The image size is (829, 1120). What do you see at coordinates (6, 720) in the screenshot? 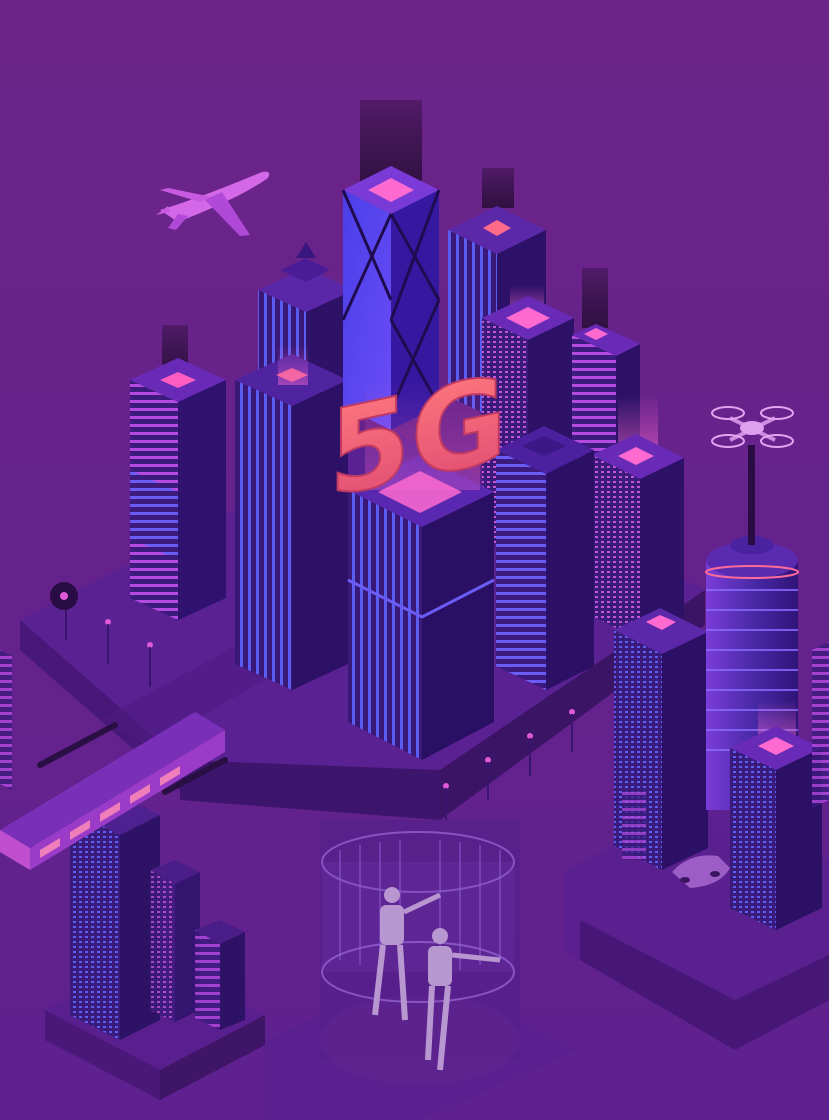
I see `left-edge-building` at bounding box center [6, 720].